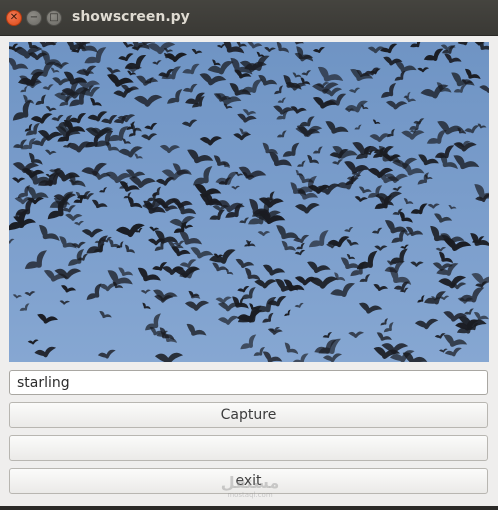  I want to click on minimize-icon: −, so click(34, 18).